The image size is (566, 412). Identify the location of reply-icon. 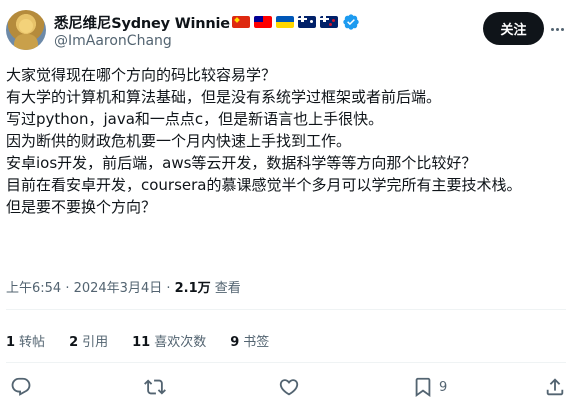
(21, 386).